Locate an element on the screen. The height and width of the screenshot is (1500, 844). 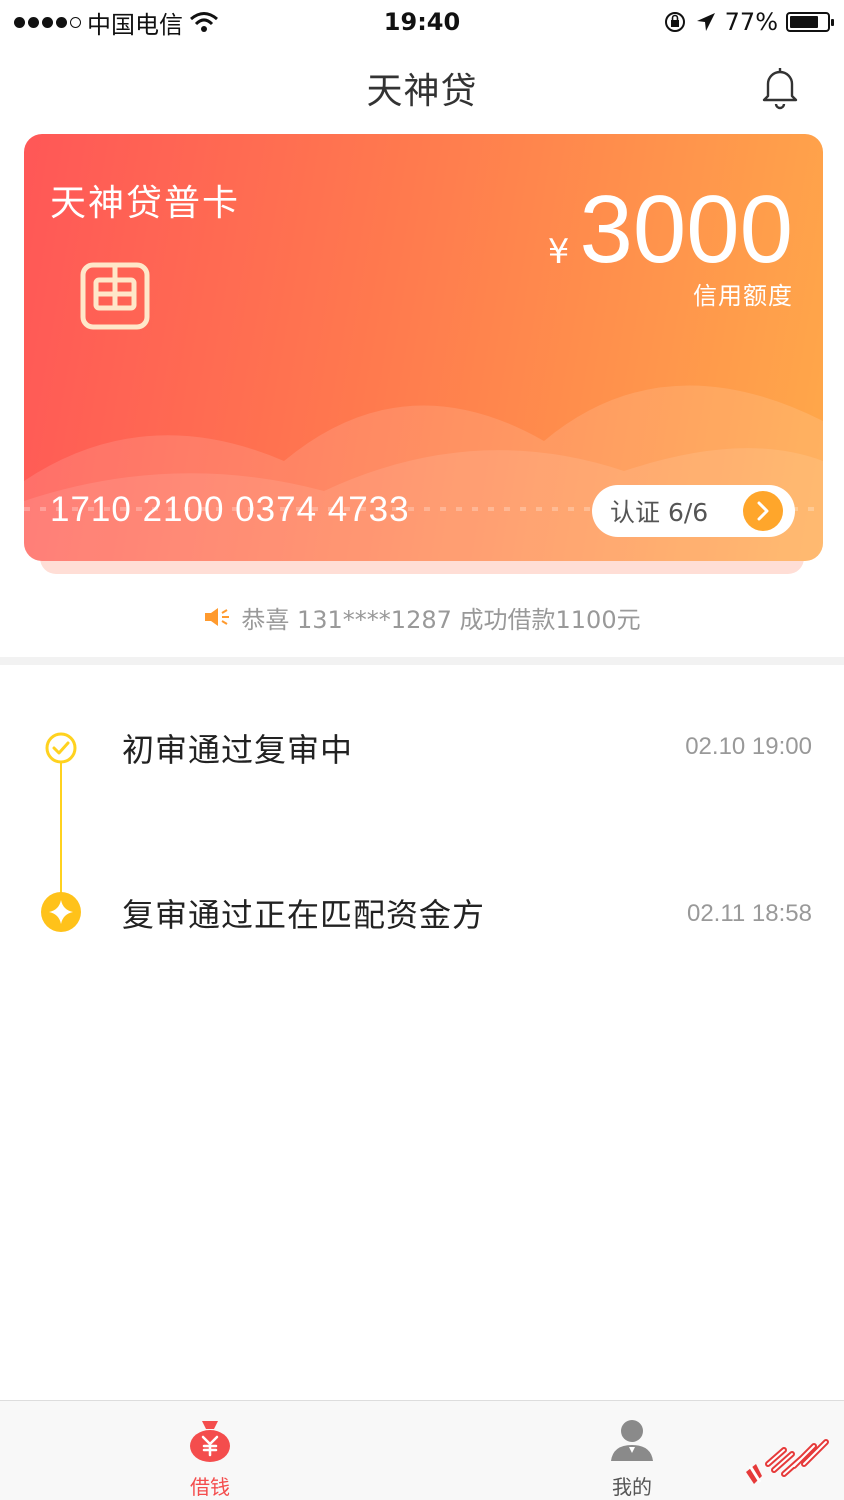
timeline-step: 复审通过正在匹配资金方 02.11 18:58 is located at coordinates (422, 912).